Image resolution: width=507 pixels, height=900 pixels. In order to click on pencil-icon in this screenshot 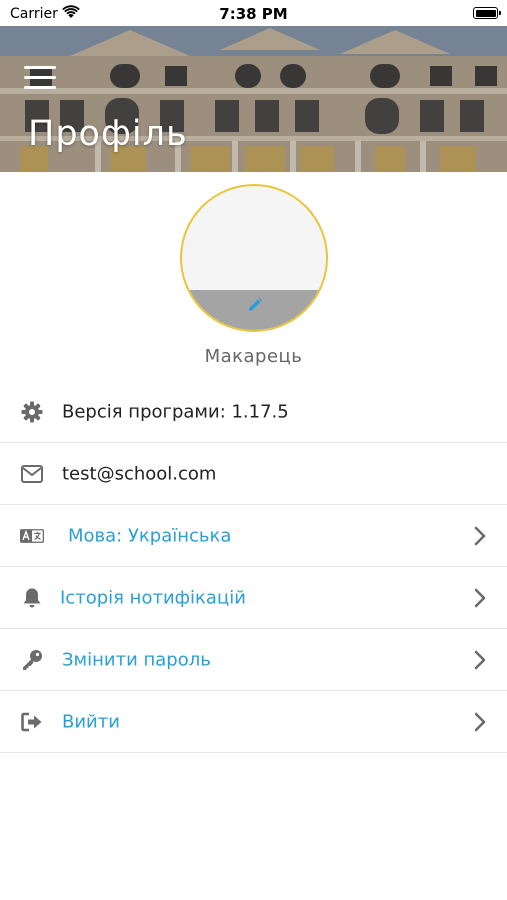, I will do `click(256, 304)`.